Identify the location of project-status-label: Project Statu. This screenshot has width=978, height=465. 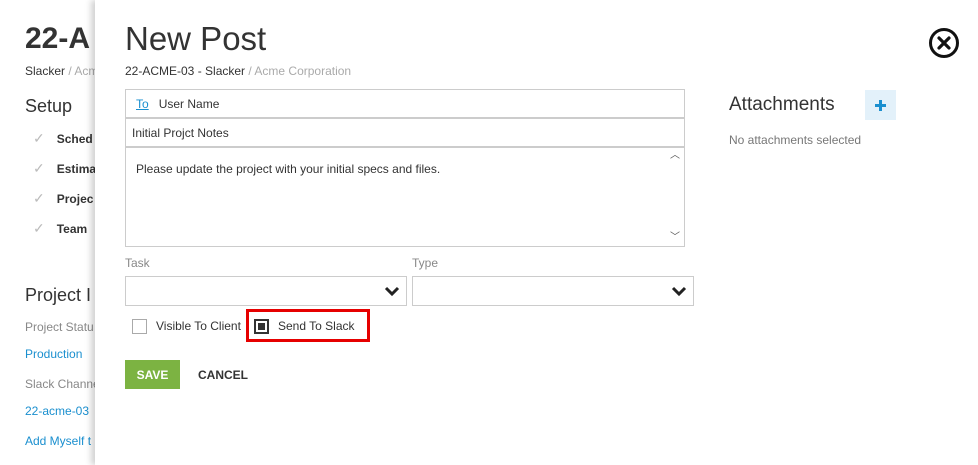
(59, 327).